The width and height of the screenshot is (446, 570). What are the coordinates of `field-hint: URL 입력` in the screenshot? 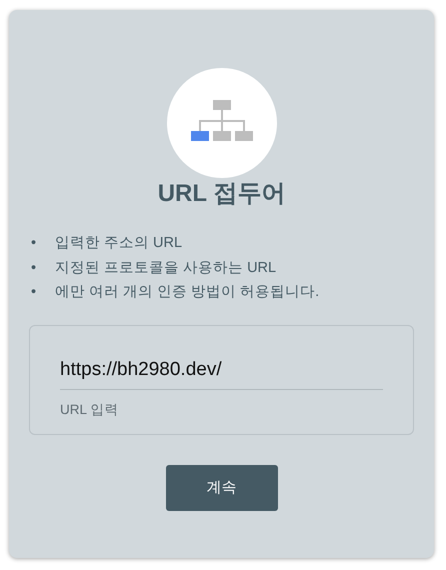 It's located at (90, 410).